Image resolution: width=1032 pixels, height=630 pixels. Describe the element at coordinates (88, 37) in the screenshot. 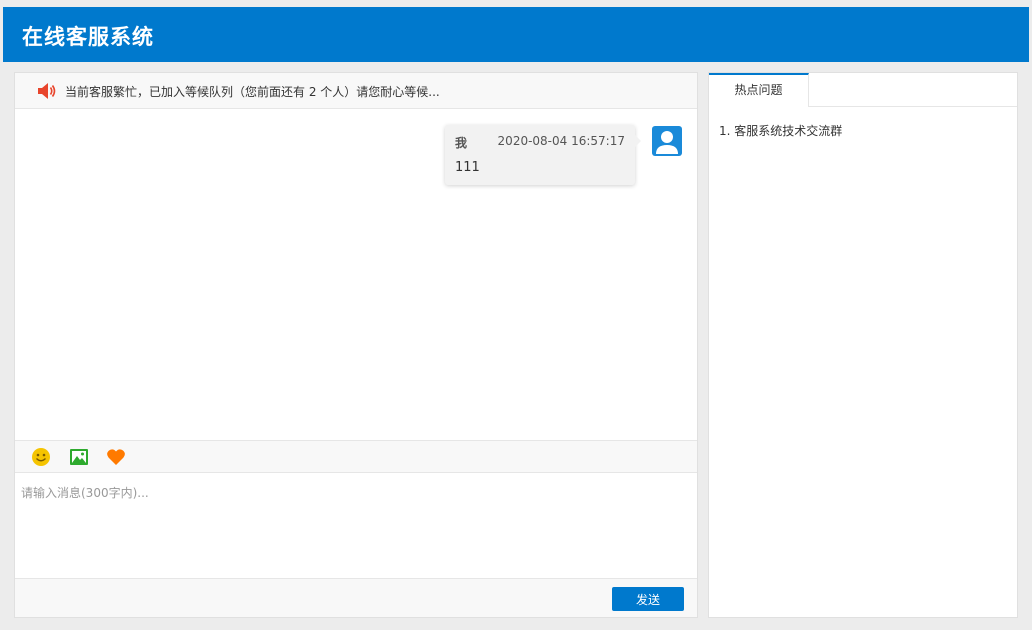

I see `app-title: 在线客服系统` at that location.